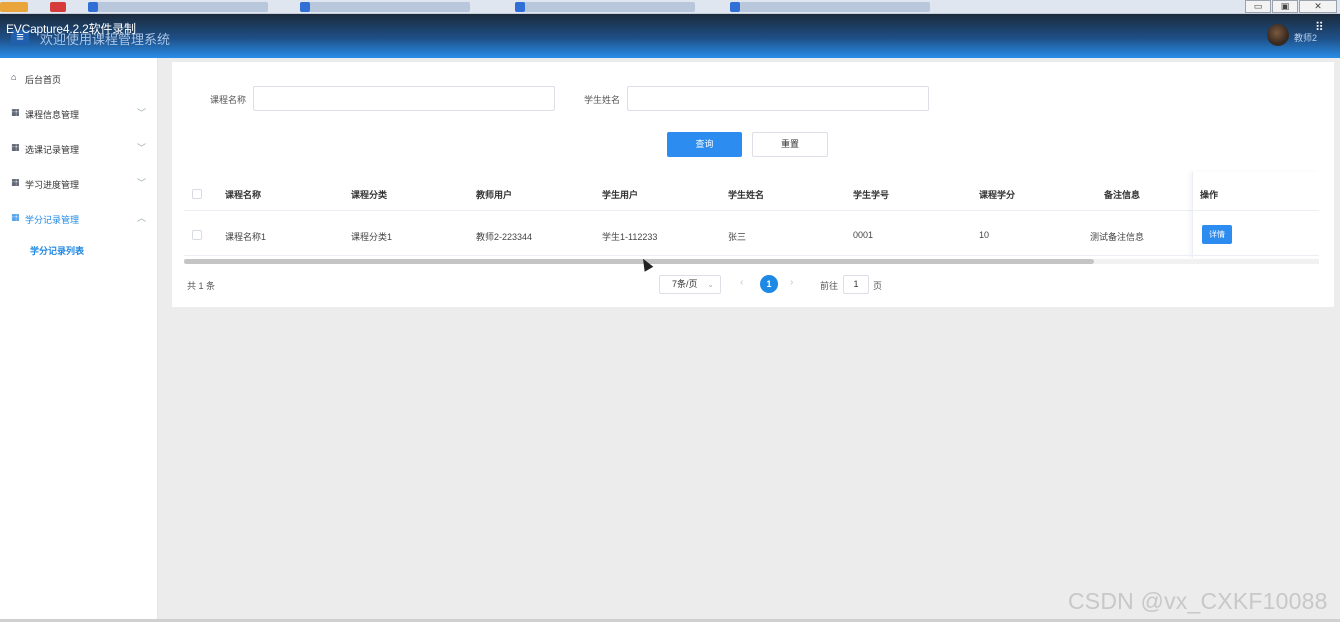  I want to click on row-checkbox, so click(197, 235).